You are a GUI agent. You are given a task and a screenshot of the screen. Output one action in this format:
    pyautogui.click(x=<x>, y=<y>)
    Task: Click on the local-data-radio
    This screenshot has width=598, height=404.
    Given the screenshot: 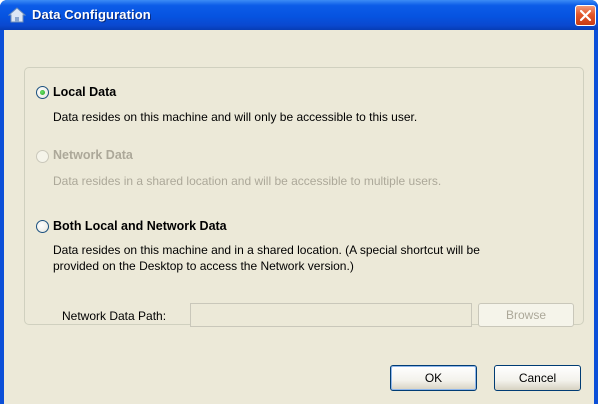 What is the action you would take?
    pyautogui.click(x=42, y=92)
    